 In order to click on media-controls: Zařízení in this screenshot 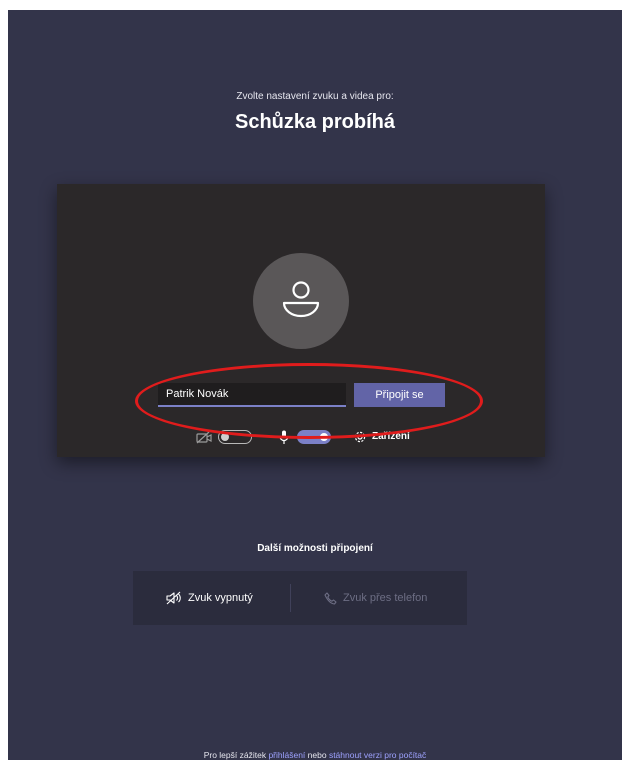, I will do `click(301, 438)`.